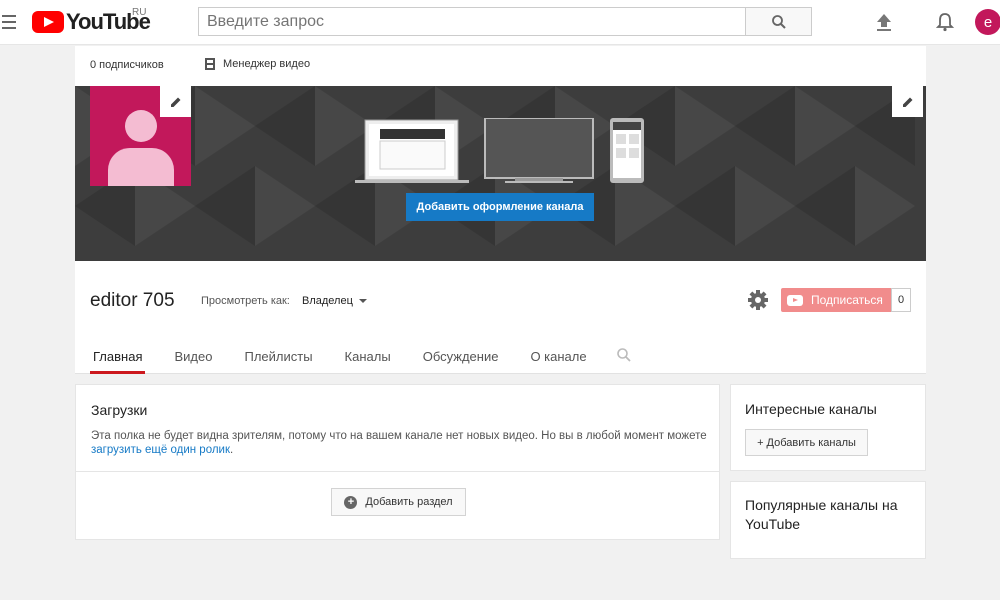 This screenshot has height=600, width=1000. Describe the element at coordinates (758, 300) in the screenshot. I see `gear-icon` at that location.